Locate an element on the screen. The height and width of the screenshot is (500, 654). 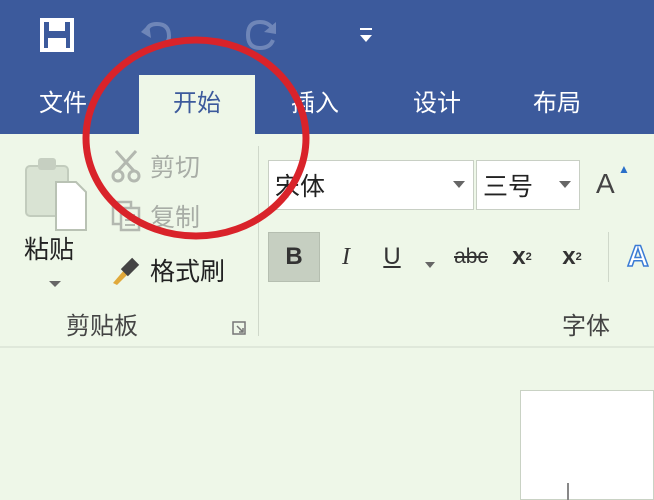
subscript-mark: 2 is located at coordinates (528, 257).